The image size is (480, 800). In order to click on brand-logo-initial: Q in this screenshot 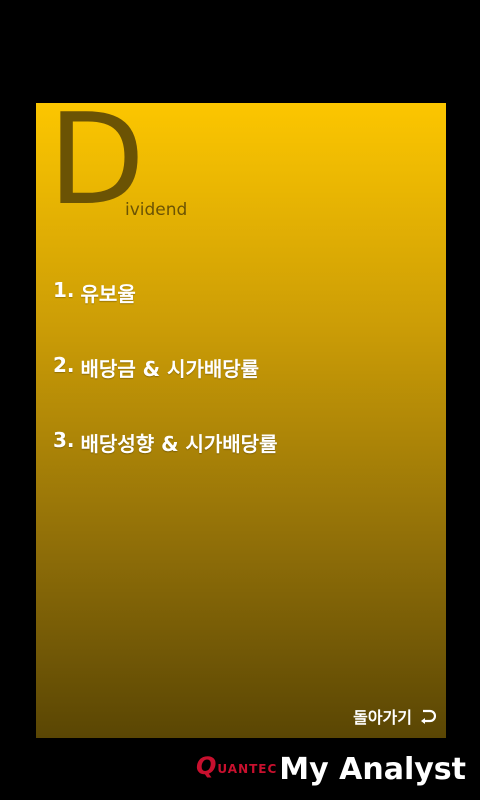, I will do `click(206, 766)`.